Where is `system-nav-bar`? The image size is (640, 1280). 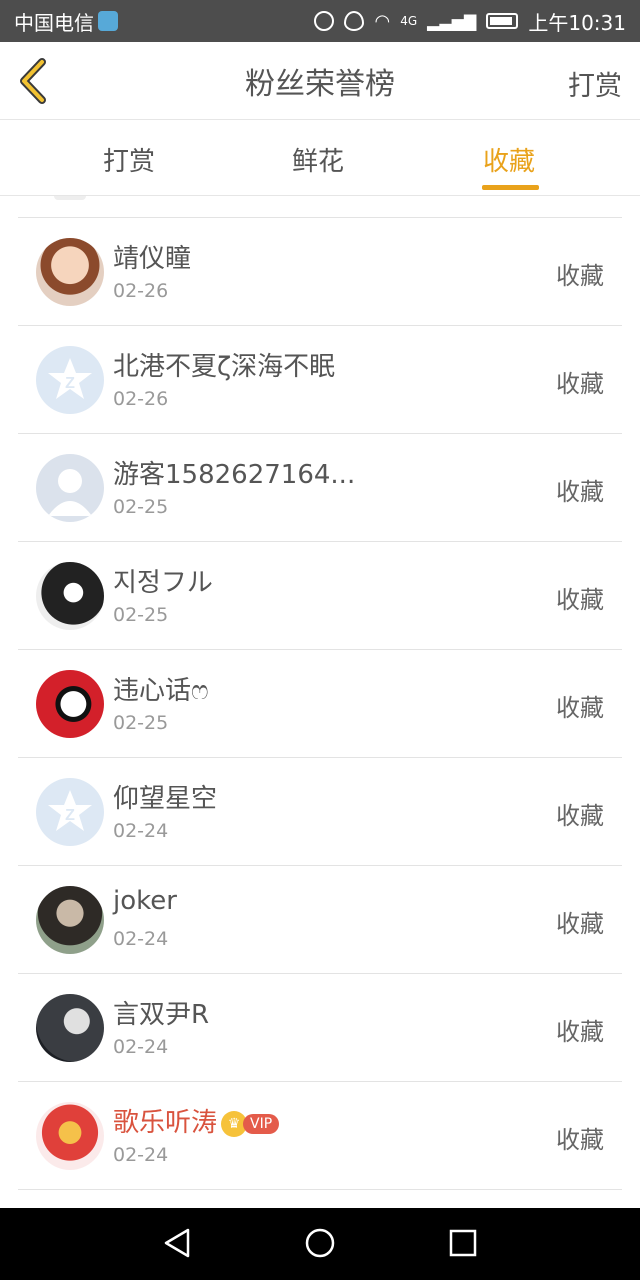
system-nav-bar is located at coordinates (320, 1244).